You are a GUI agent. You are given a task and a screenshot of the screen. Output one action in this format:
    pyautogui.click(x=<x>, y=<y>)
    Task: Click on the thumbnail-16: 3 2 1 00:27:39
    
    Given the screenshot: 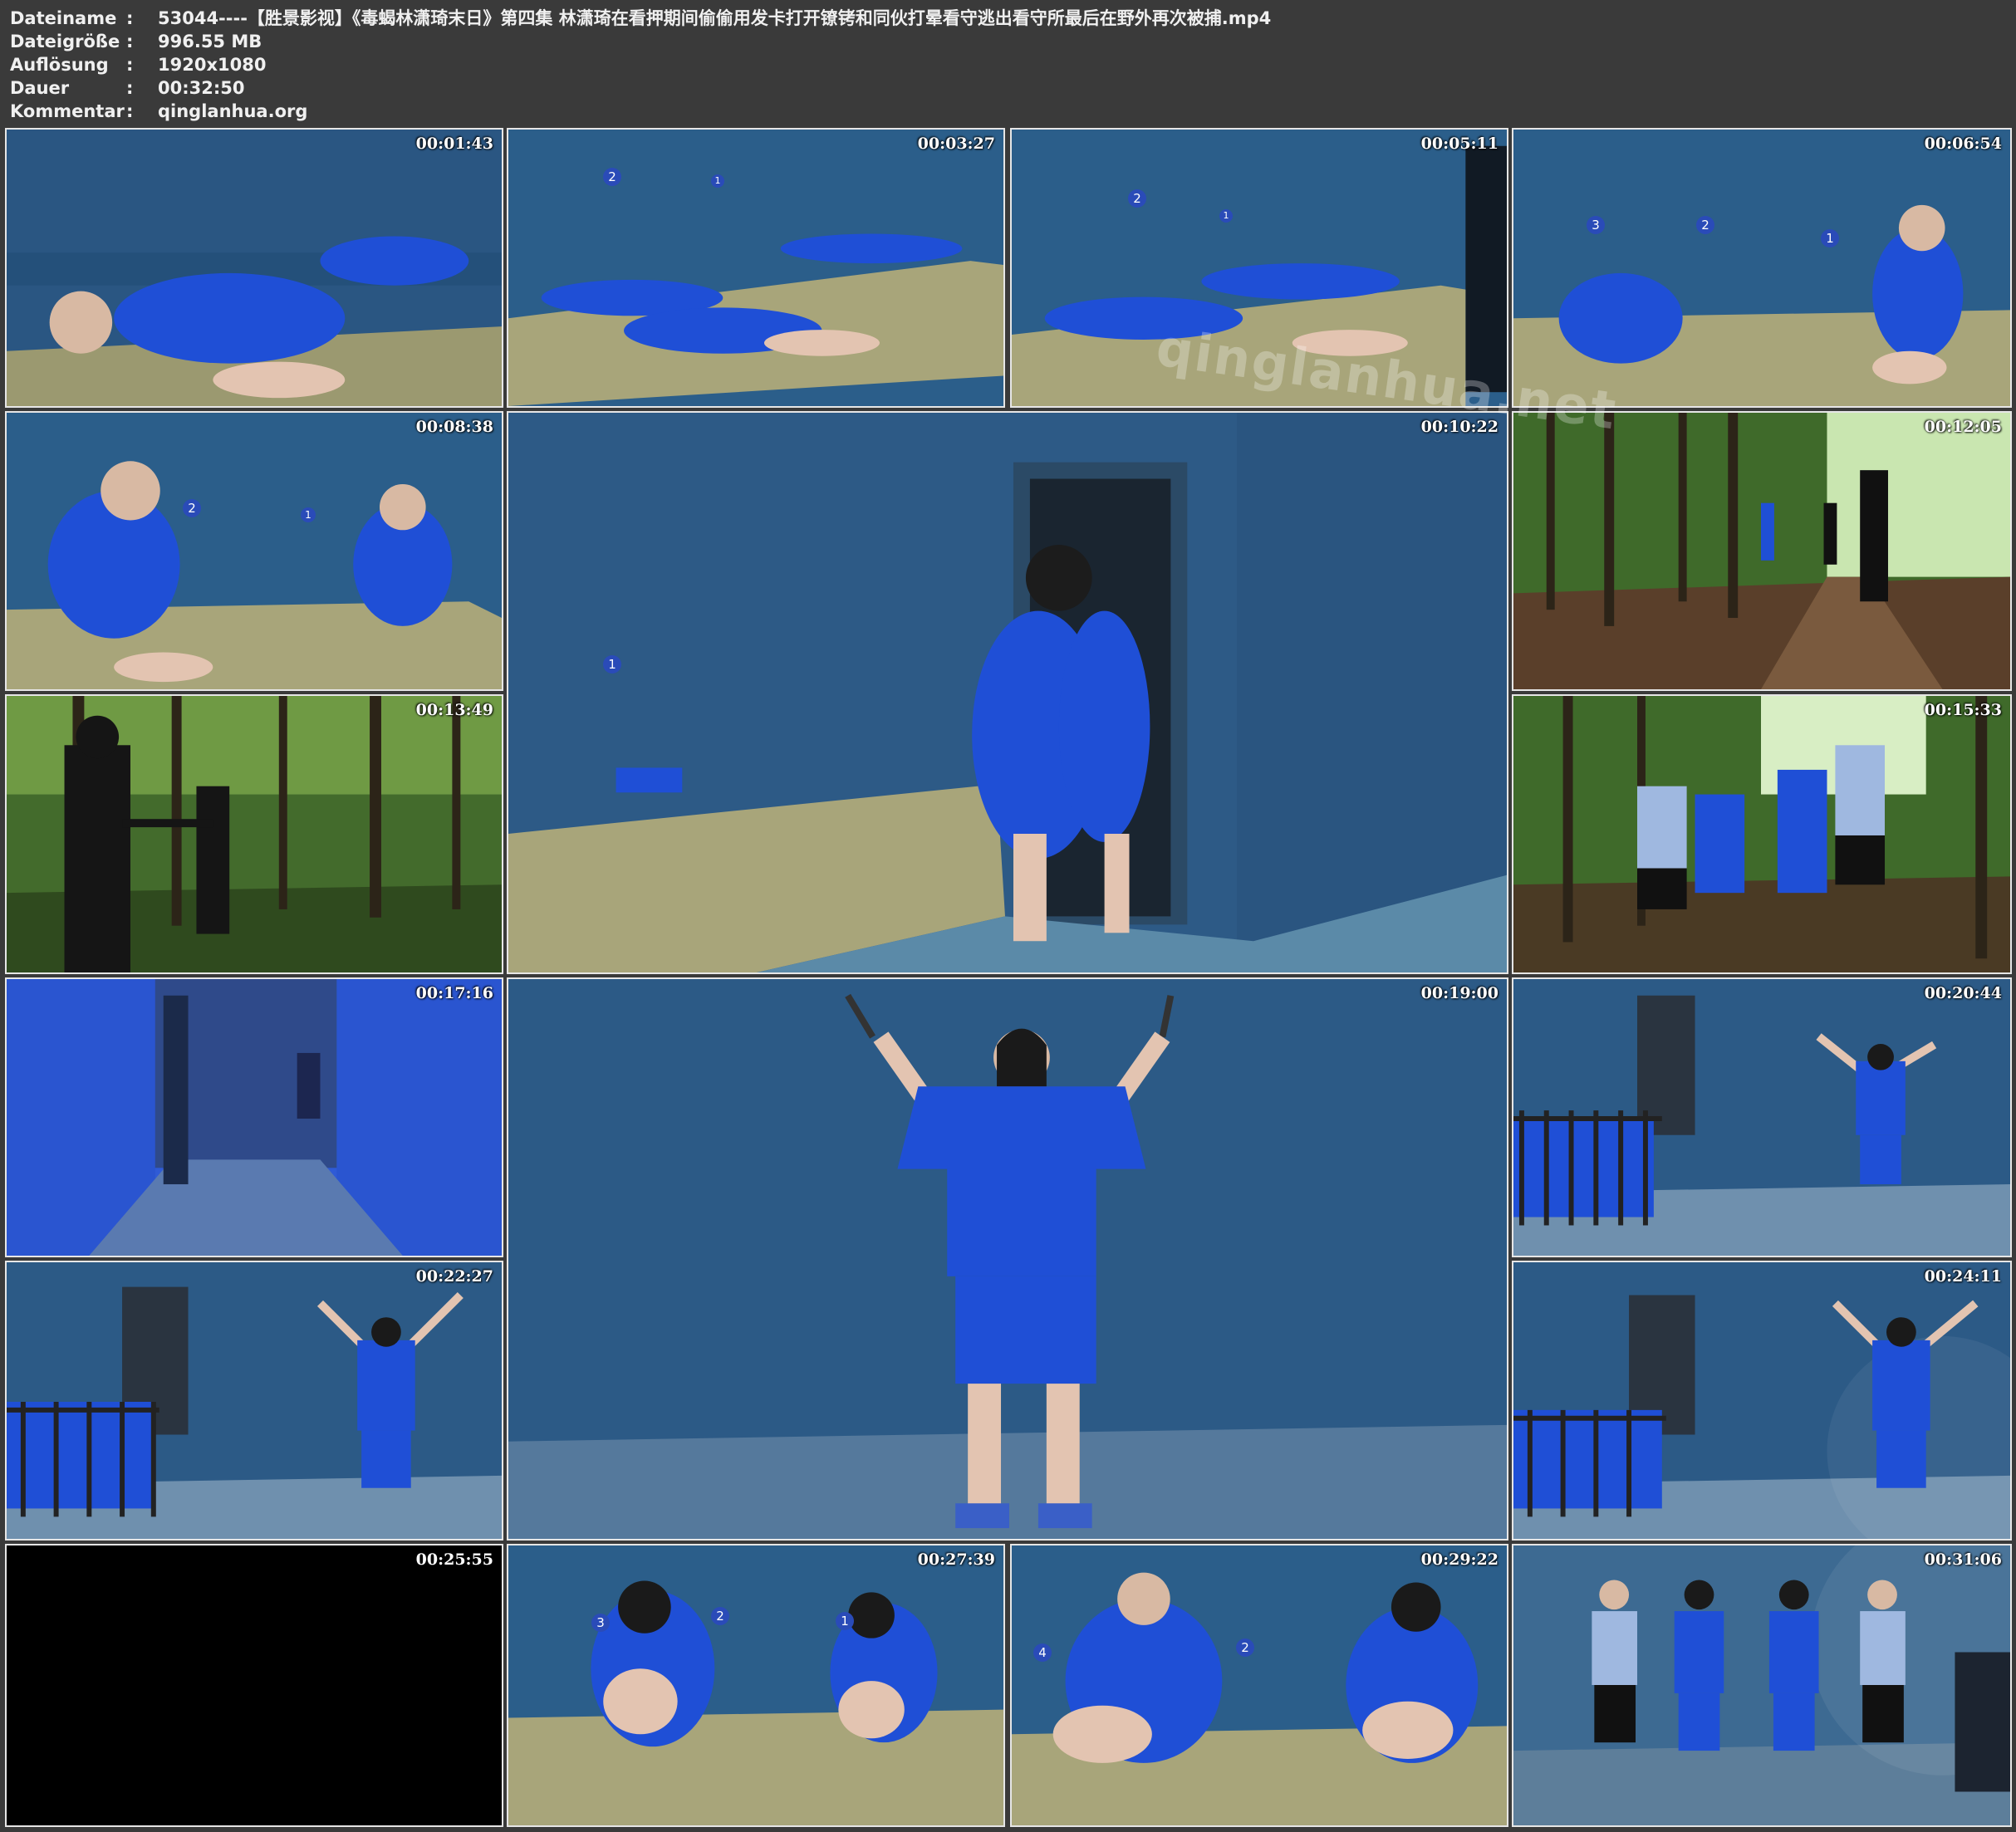 What is the action you would take?
    pyautogui.click(x=756, y=1685)
    